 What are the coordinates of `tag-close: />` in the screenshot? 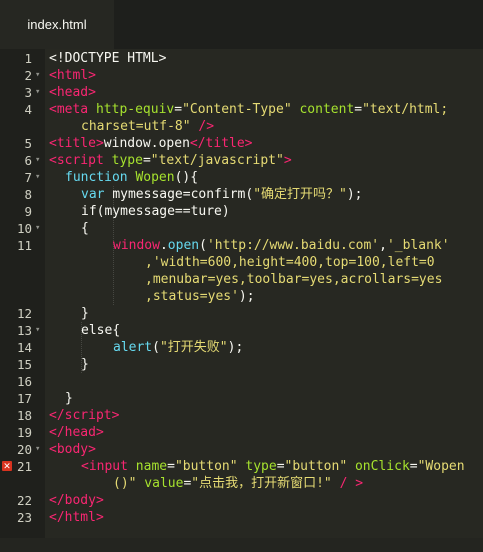 It's located at (202, 126).